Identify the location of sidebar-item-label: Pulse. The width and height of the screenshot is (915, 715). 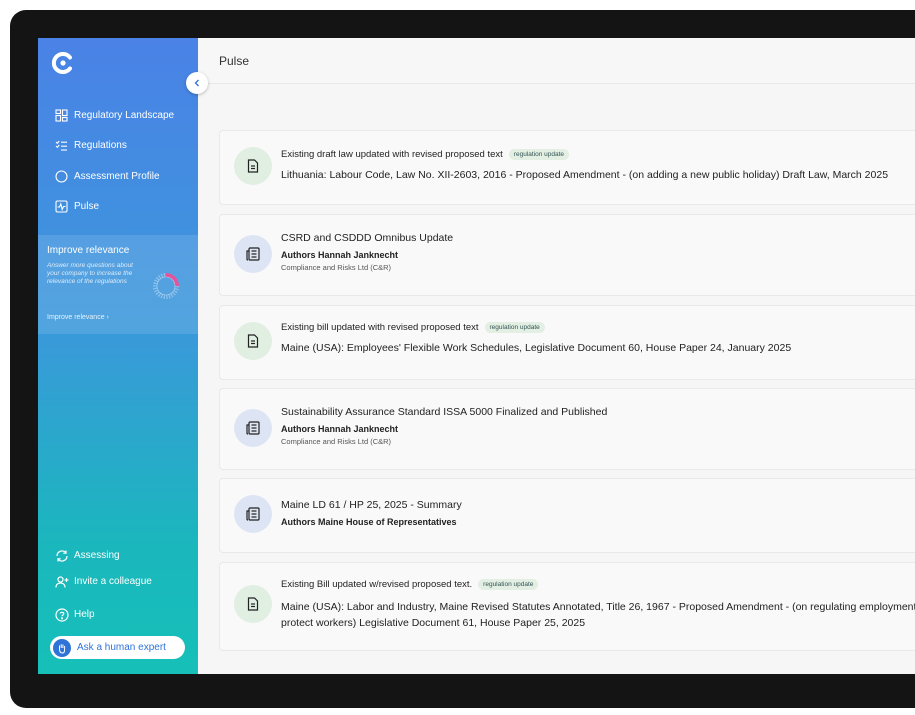
(87, 207).